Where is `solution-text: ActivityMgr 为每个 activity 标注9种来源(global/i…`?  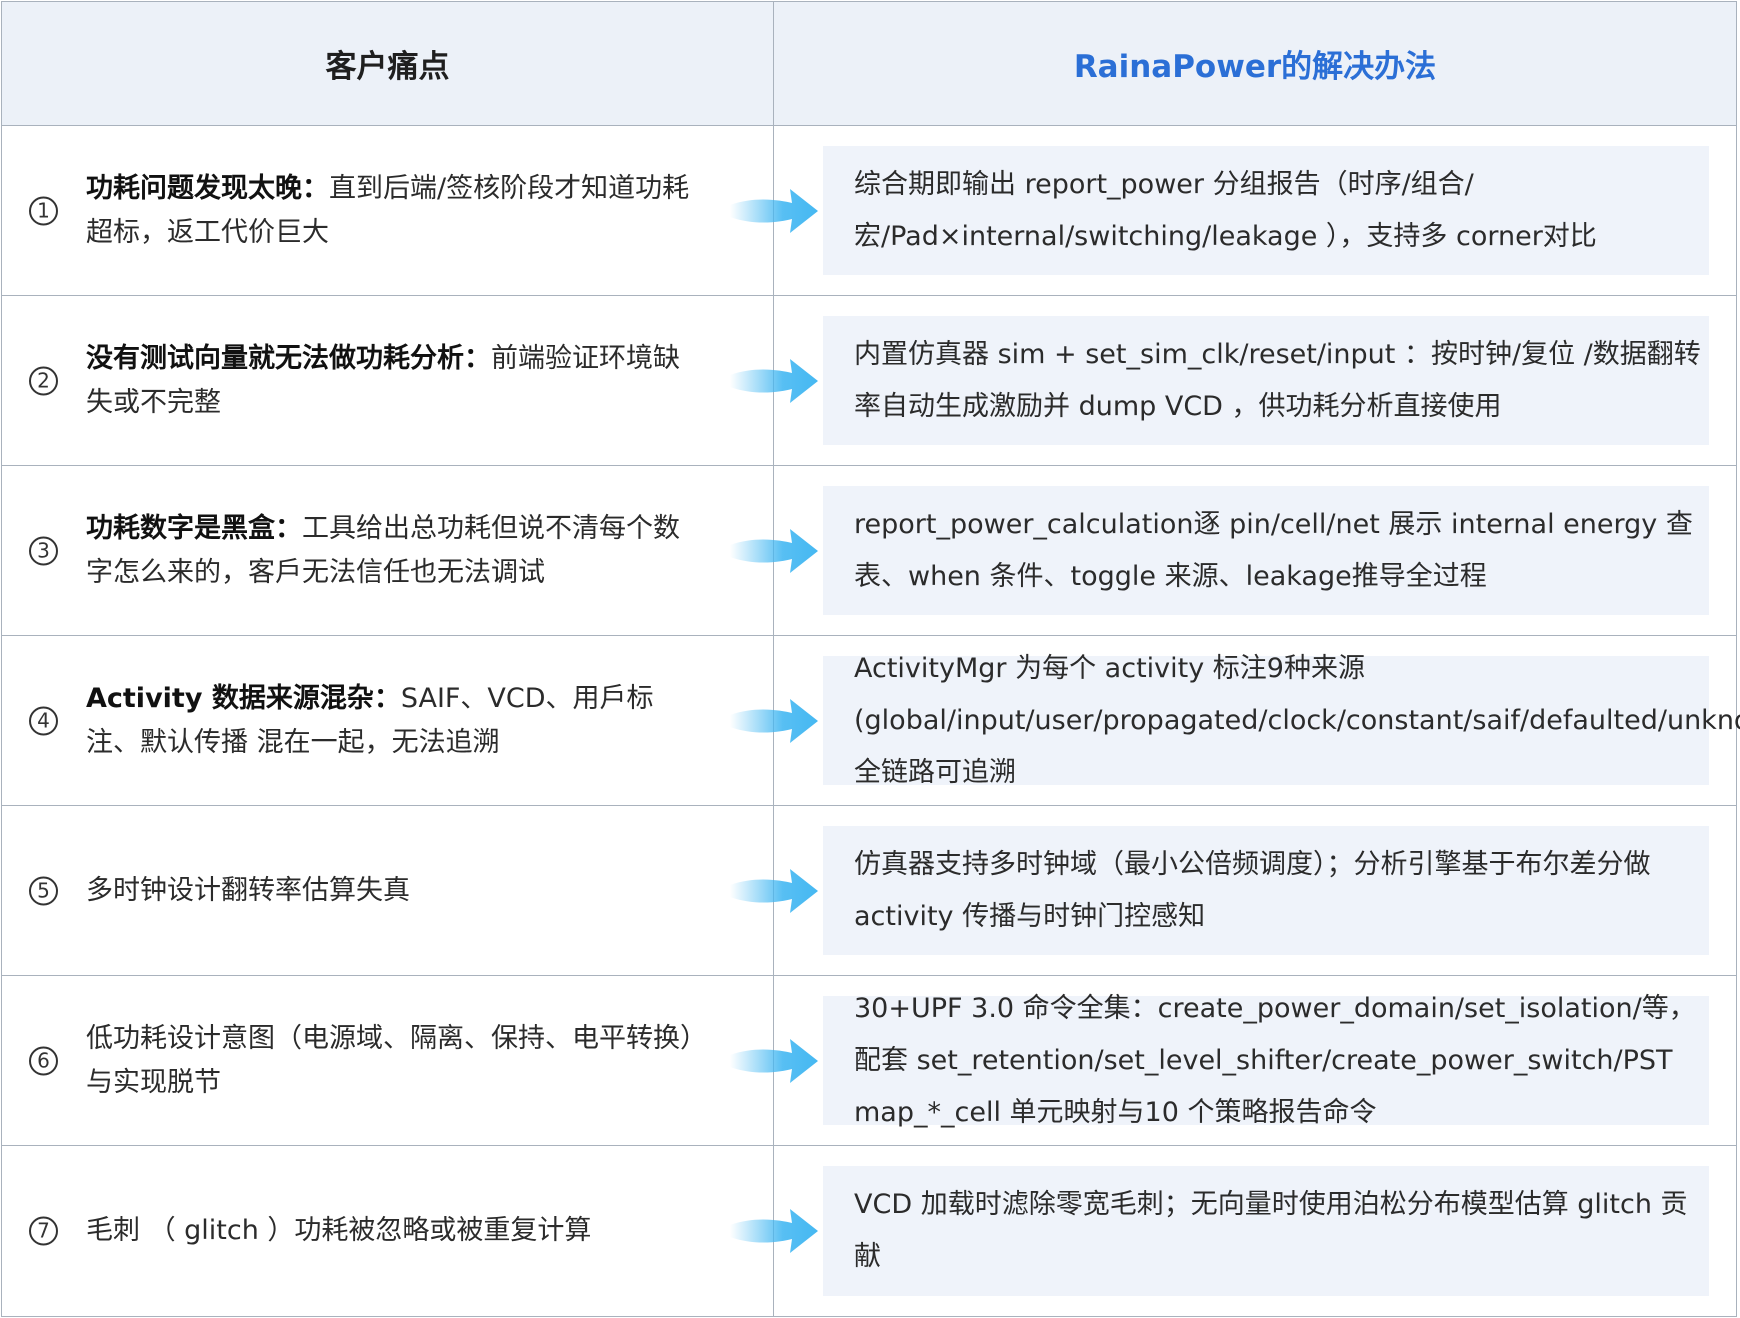 solution-text: ActivityMgr 为每个 activity 标注9种来源(global/i… is located at coordinates (1297, 720).